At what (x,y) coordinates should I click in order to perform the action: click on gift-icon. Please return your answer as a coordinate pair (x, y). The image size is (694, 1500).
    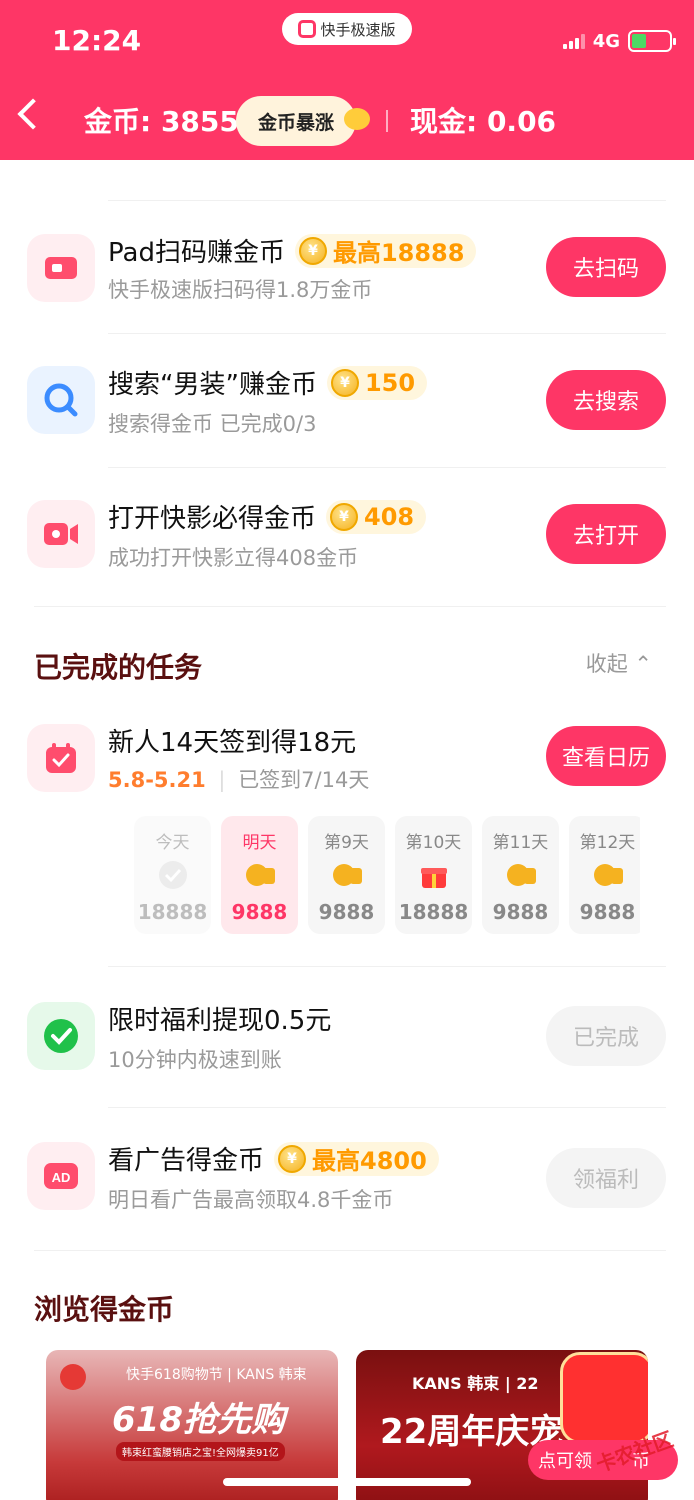
    Looking at the image, I should click on (434, 878).